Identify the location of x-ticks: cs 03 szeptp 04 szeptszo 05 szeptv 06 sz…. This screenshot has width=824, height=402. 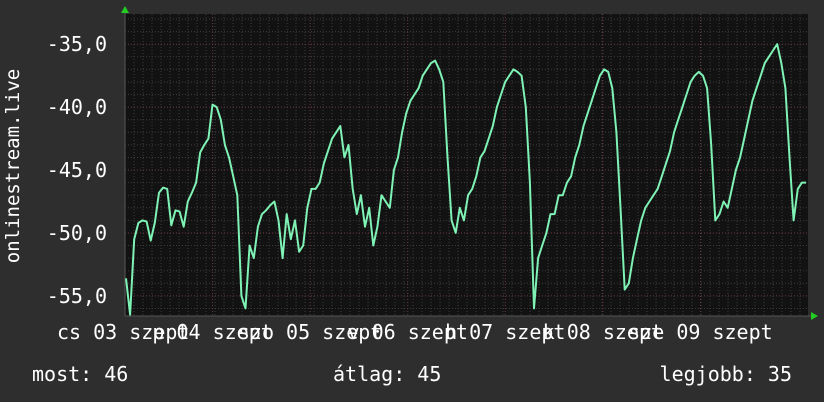
(415, 332).